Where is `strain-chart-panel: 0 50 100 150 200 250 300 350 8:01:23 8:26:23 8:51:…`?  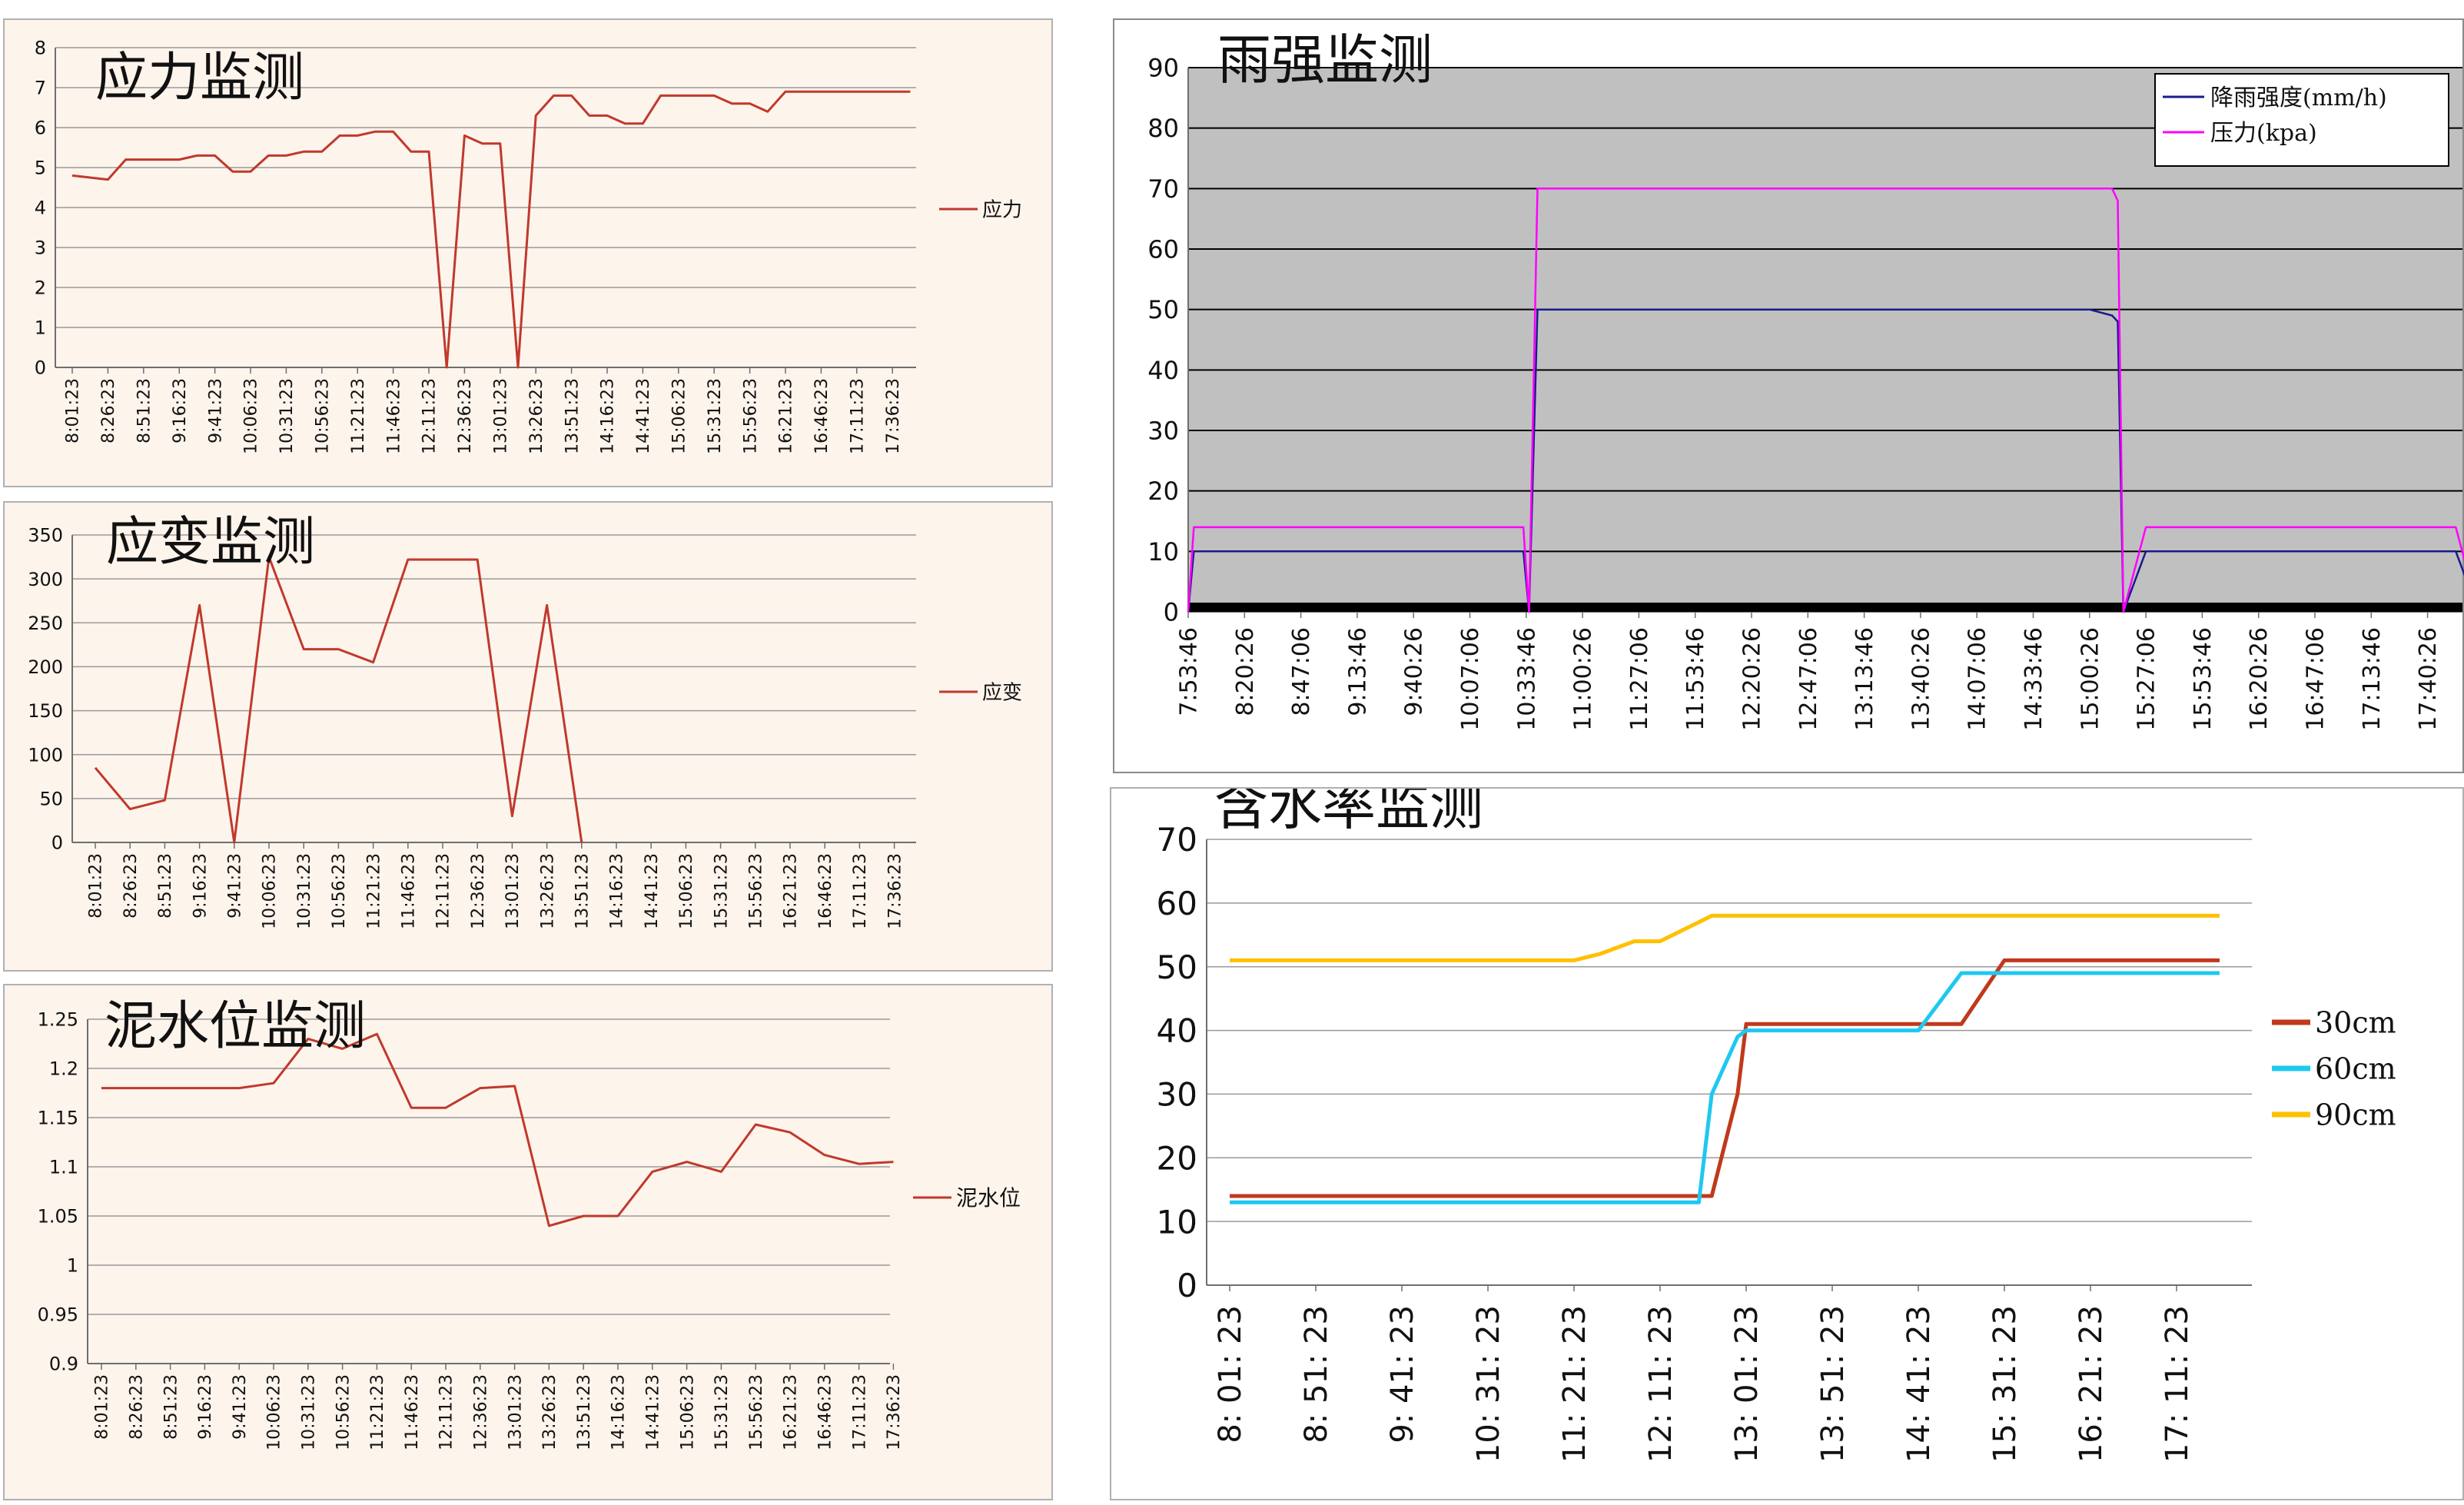 strain-chart-panel: 0 50 100 150 200 250 300 350 8:01:23 8:26:23 8:51:… is located at coordinates (528, 736).